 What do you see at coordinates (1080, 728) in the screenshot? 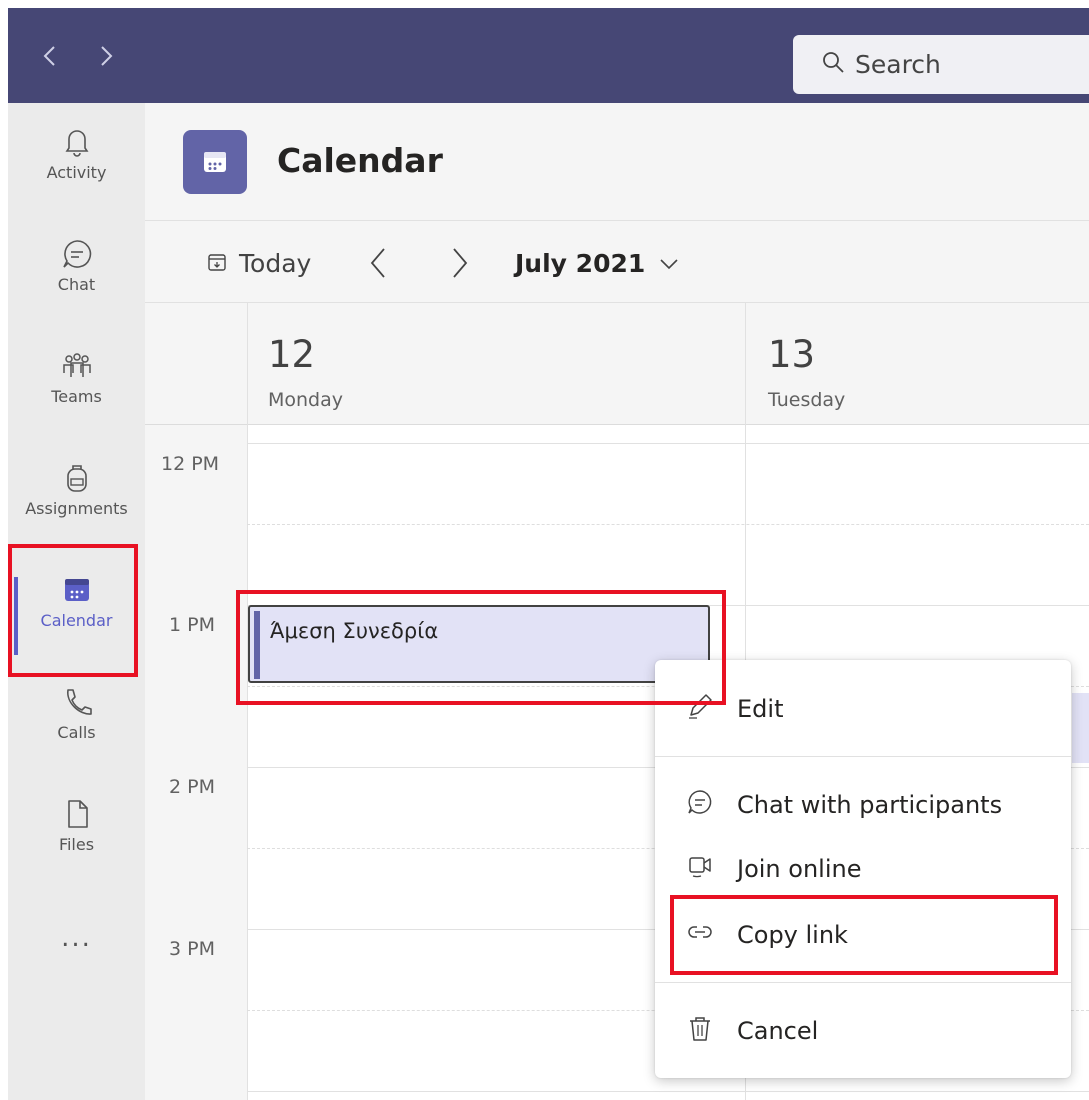
I see `tuesday-event` at bounding box center [1080, 728].